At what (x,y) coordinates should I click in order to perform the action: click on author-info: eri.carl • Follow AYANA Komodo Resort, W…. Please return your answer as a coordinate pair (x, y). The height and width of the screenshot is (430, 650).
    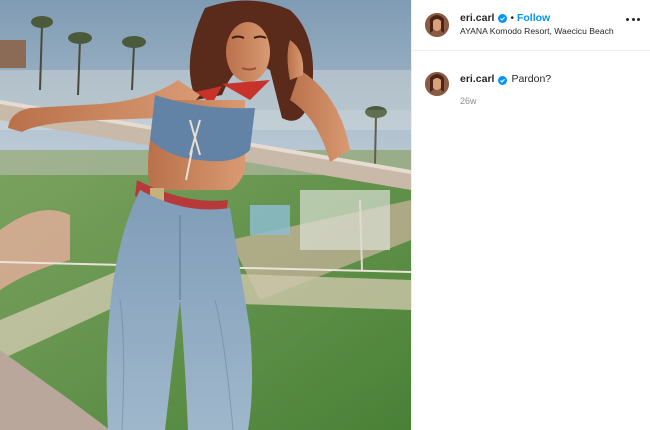
    Looking at the image, I should click on (537, 25).